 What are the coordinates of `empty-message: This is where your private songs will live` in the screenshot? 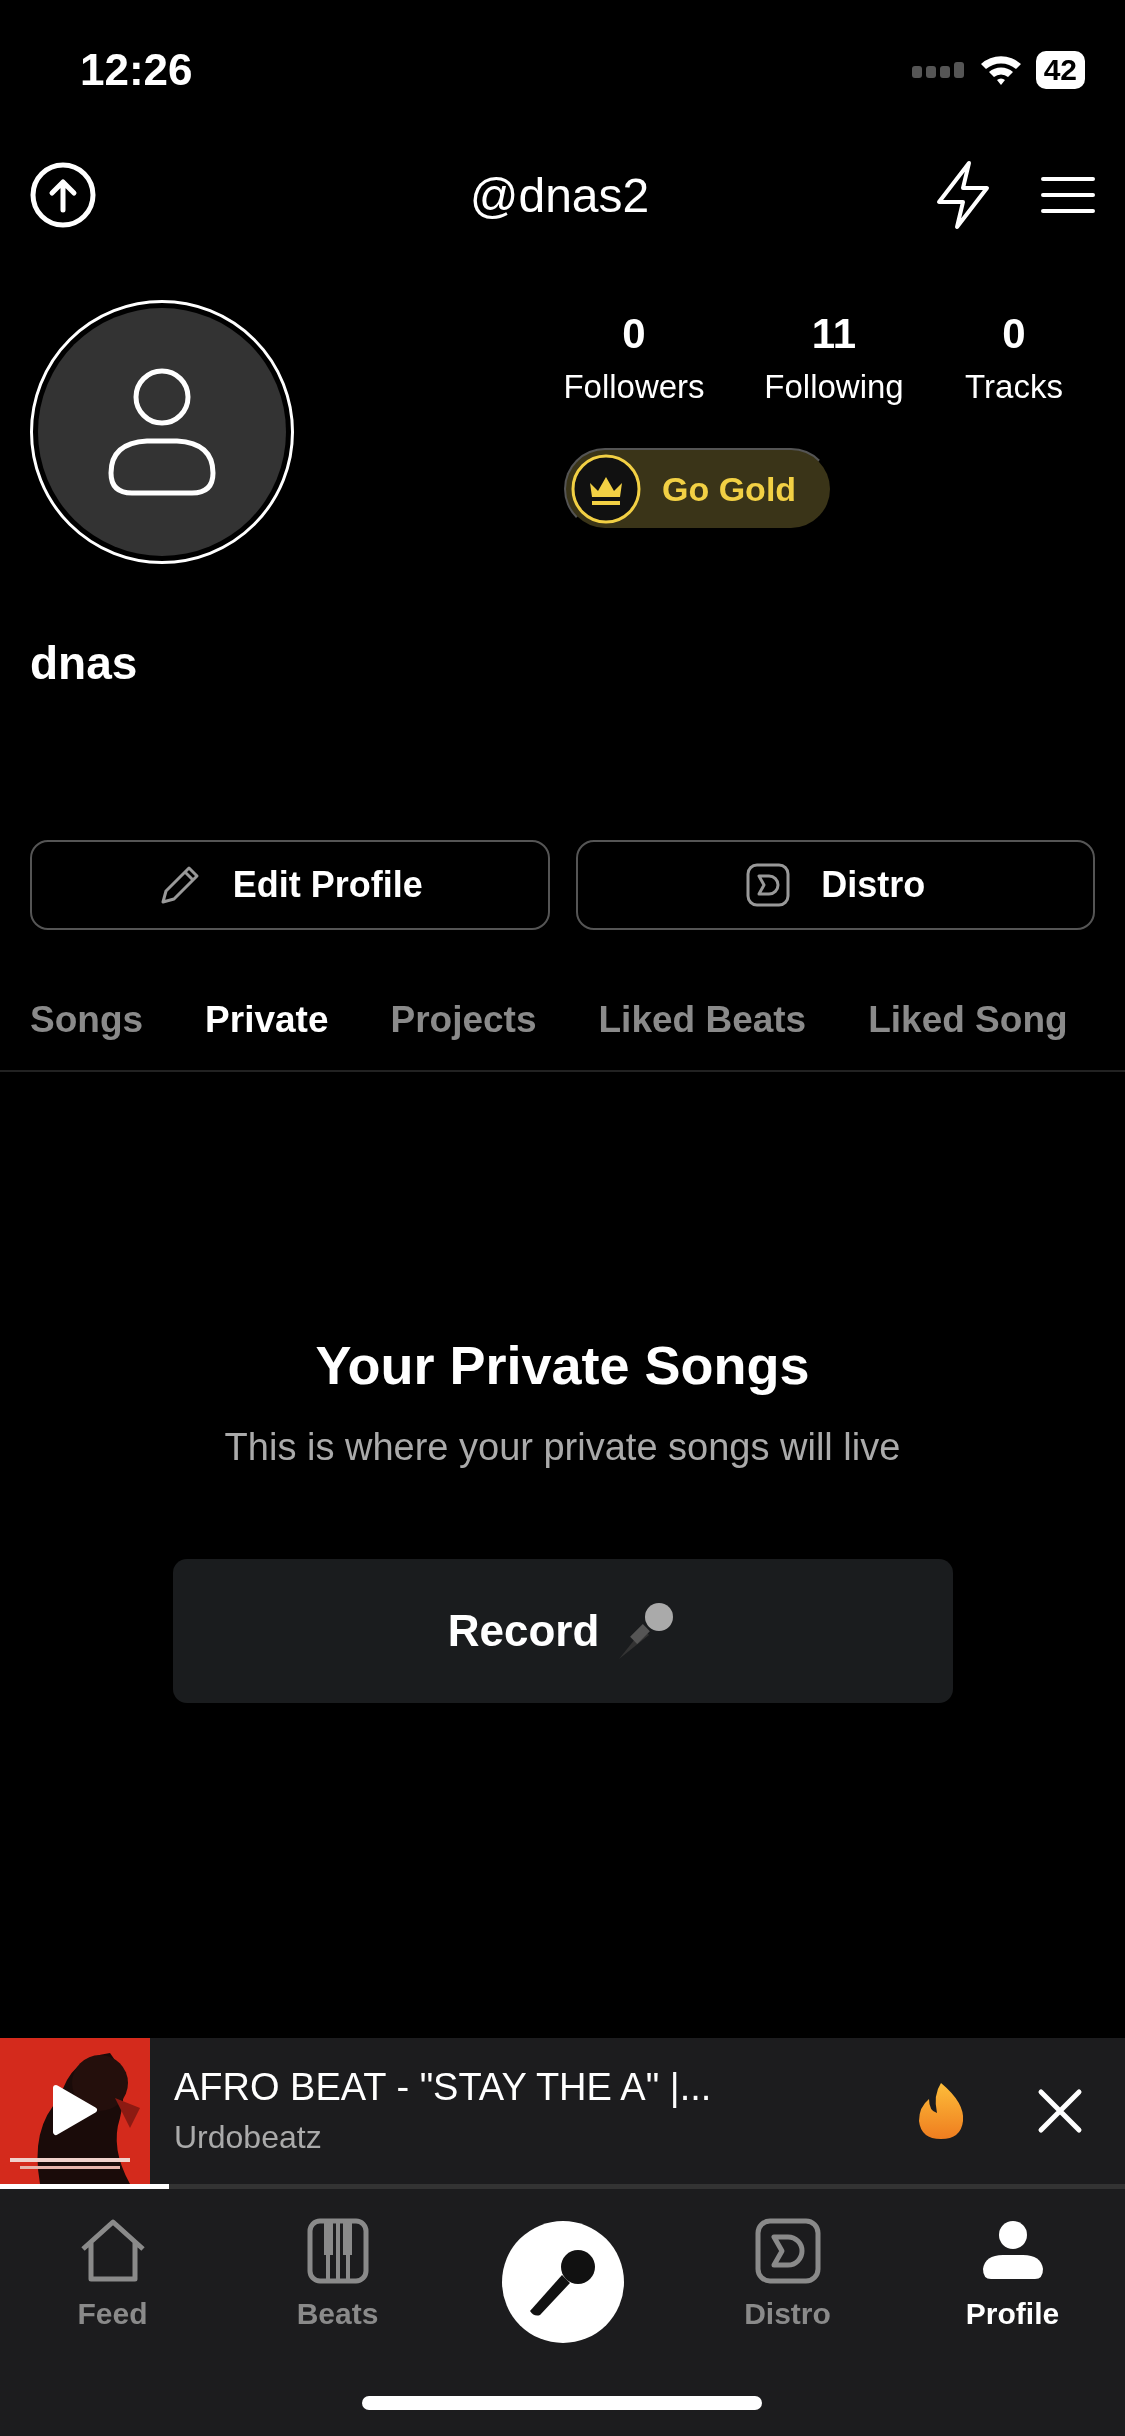 It's located at (562, 1447).